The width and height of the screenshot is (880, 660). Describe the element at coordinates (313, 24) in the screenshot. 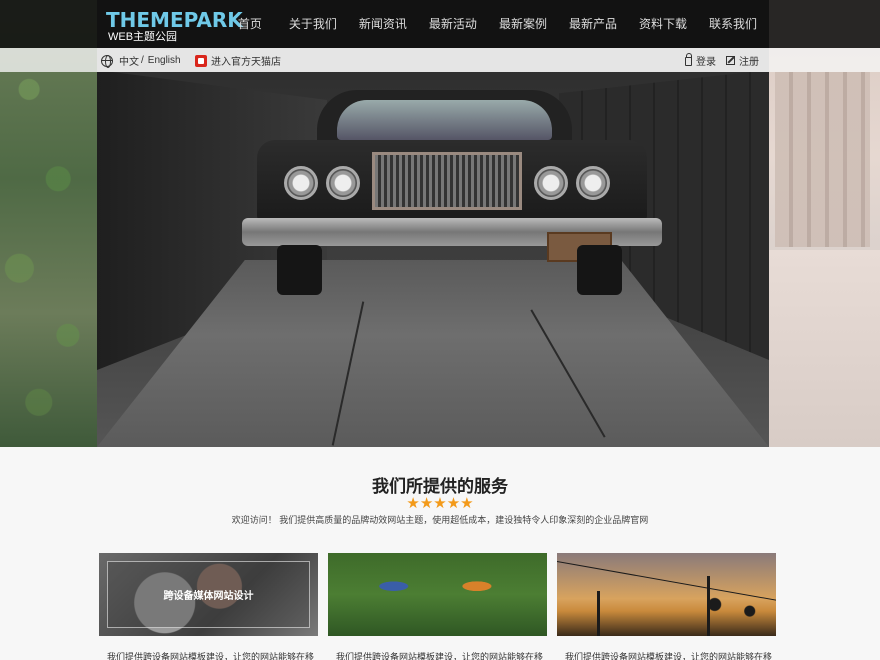

I see `nav-item-about: 关于我们` at that location.